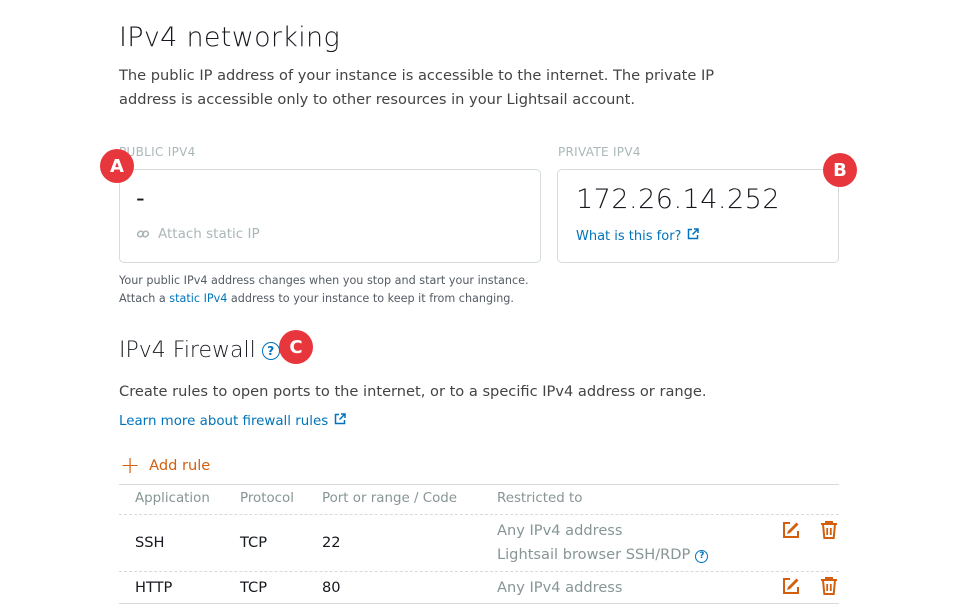 The width and height of the screenshot is (960, 615). What do you see at coordinates (331, 542) in the screenshot?
I see `row-port: 22` at bounding box center [331, 542].